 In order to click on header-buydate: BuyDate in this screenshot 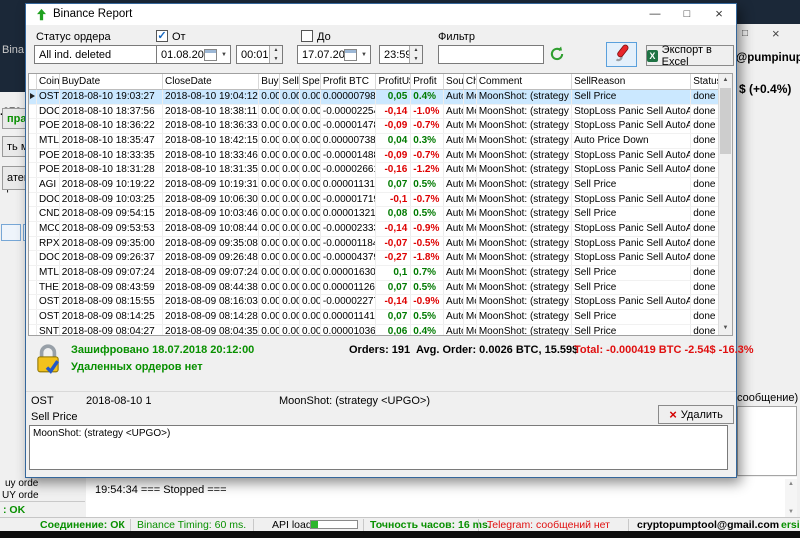, I will do `click(111, 82)`.